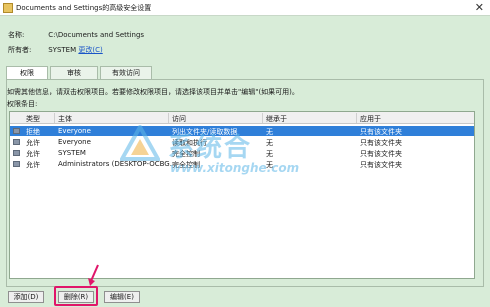 This screenshot has height=307, width=490. I want to click on change-owner-link: 更改(C), so click(90, 50).